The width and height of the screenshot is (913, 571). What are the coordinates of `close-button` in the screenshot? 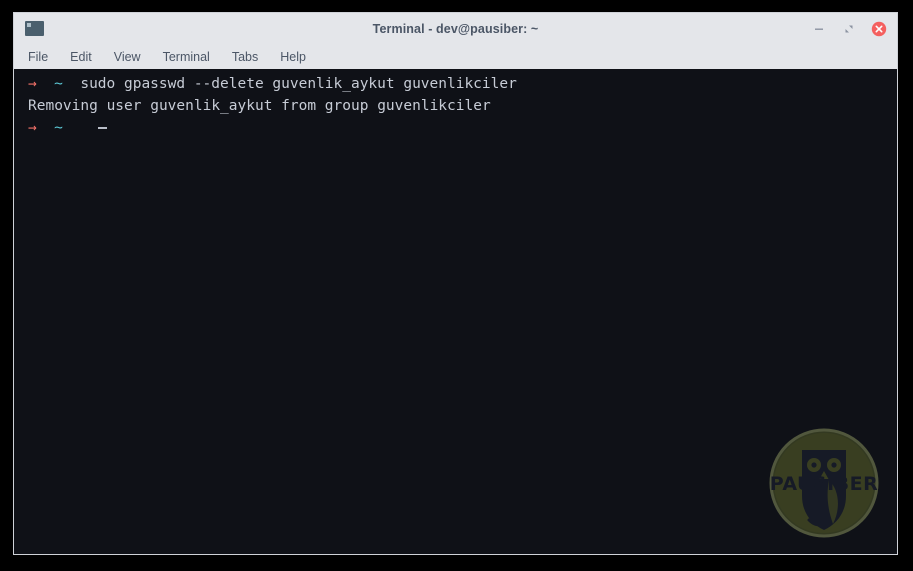 It's located at (879, 29).